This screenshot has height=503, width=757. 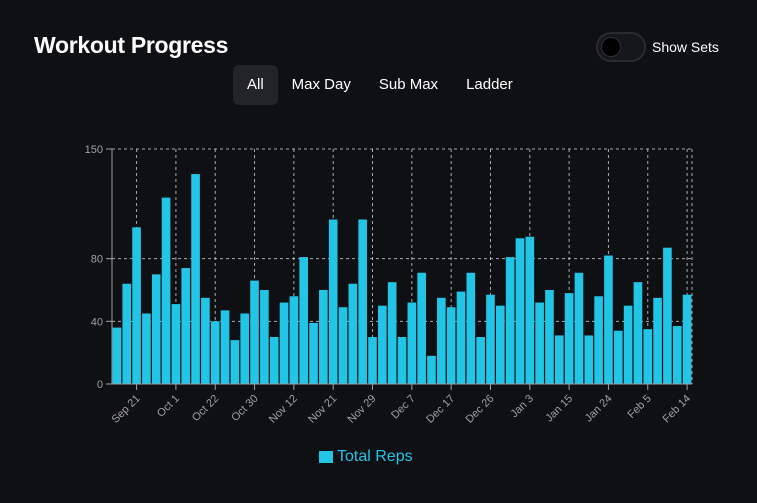 I want to click on x-tick-label: Nov 29, so click(x=361, y=409).